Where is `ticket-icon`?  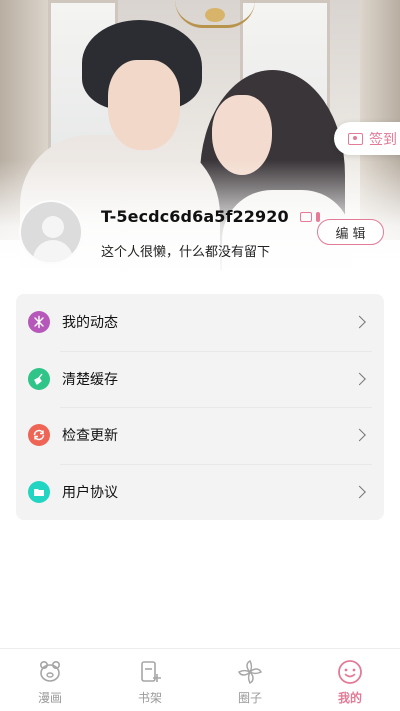
ticket-icon is located at coordinates (355, 138).